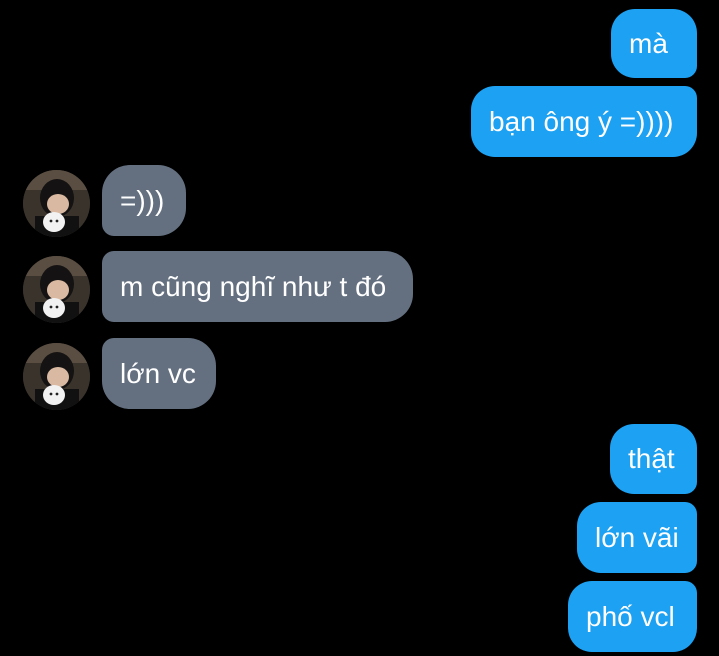 The image size is (719, 656). What do you see at coordinates (654, 43) in the screenshot?
I see `sent-message: mà` at bounding box center [654, 43].